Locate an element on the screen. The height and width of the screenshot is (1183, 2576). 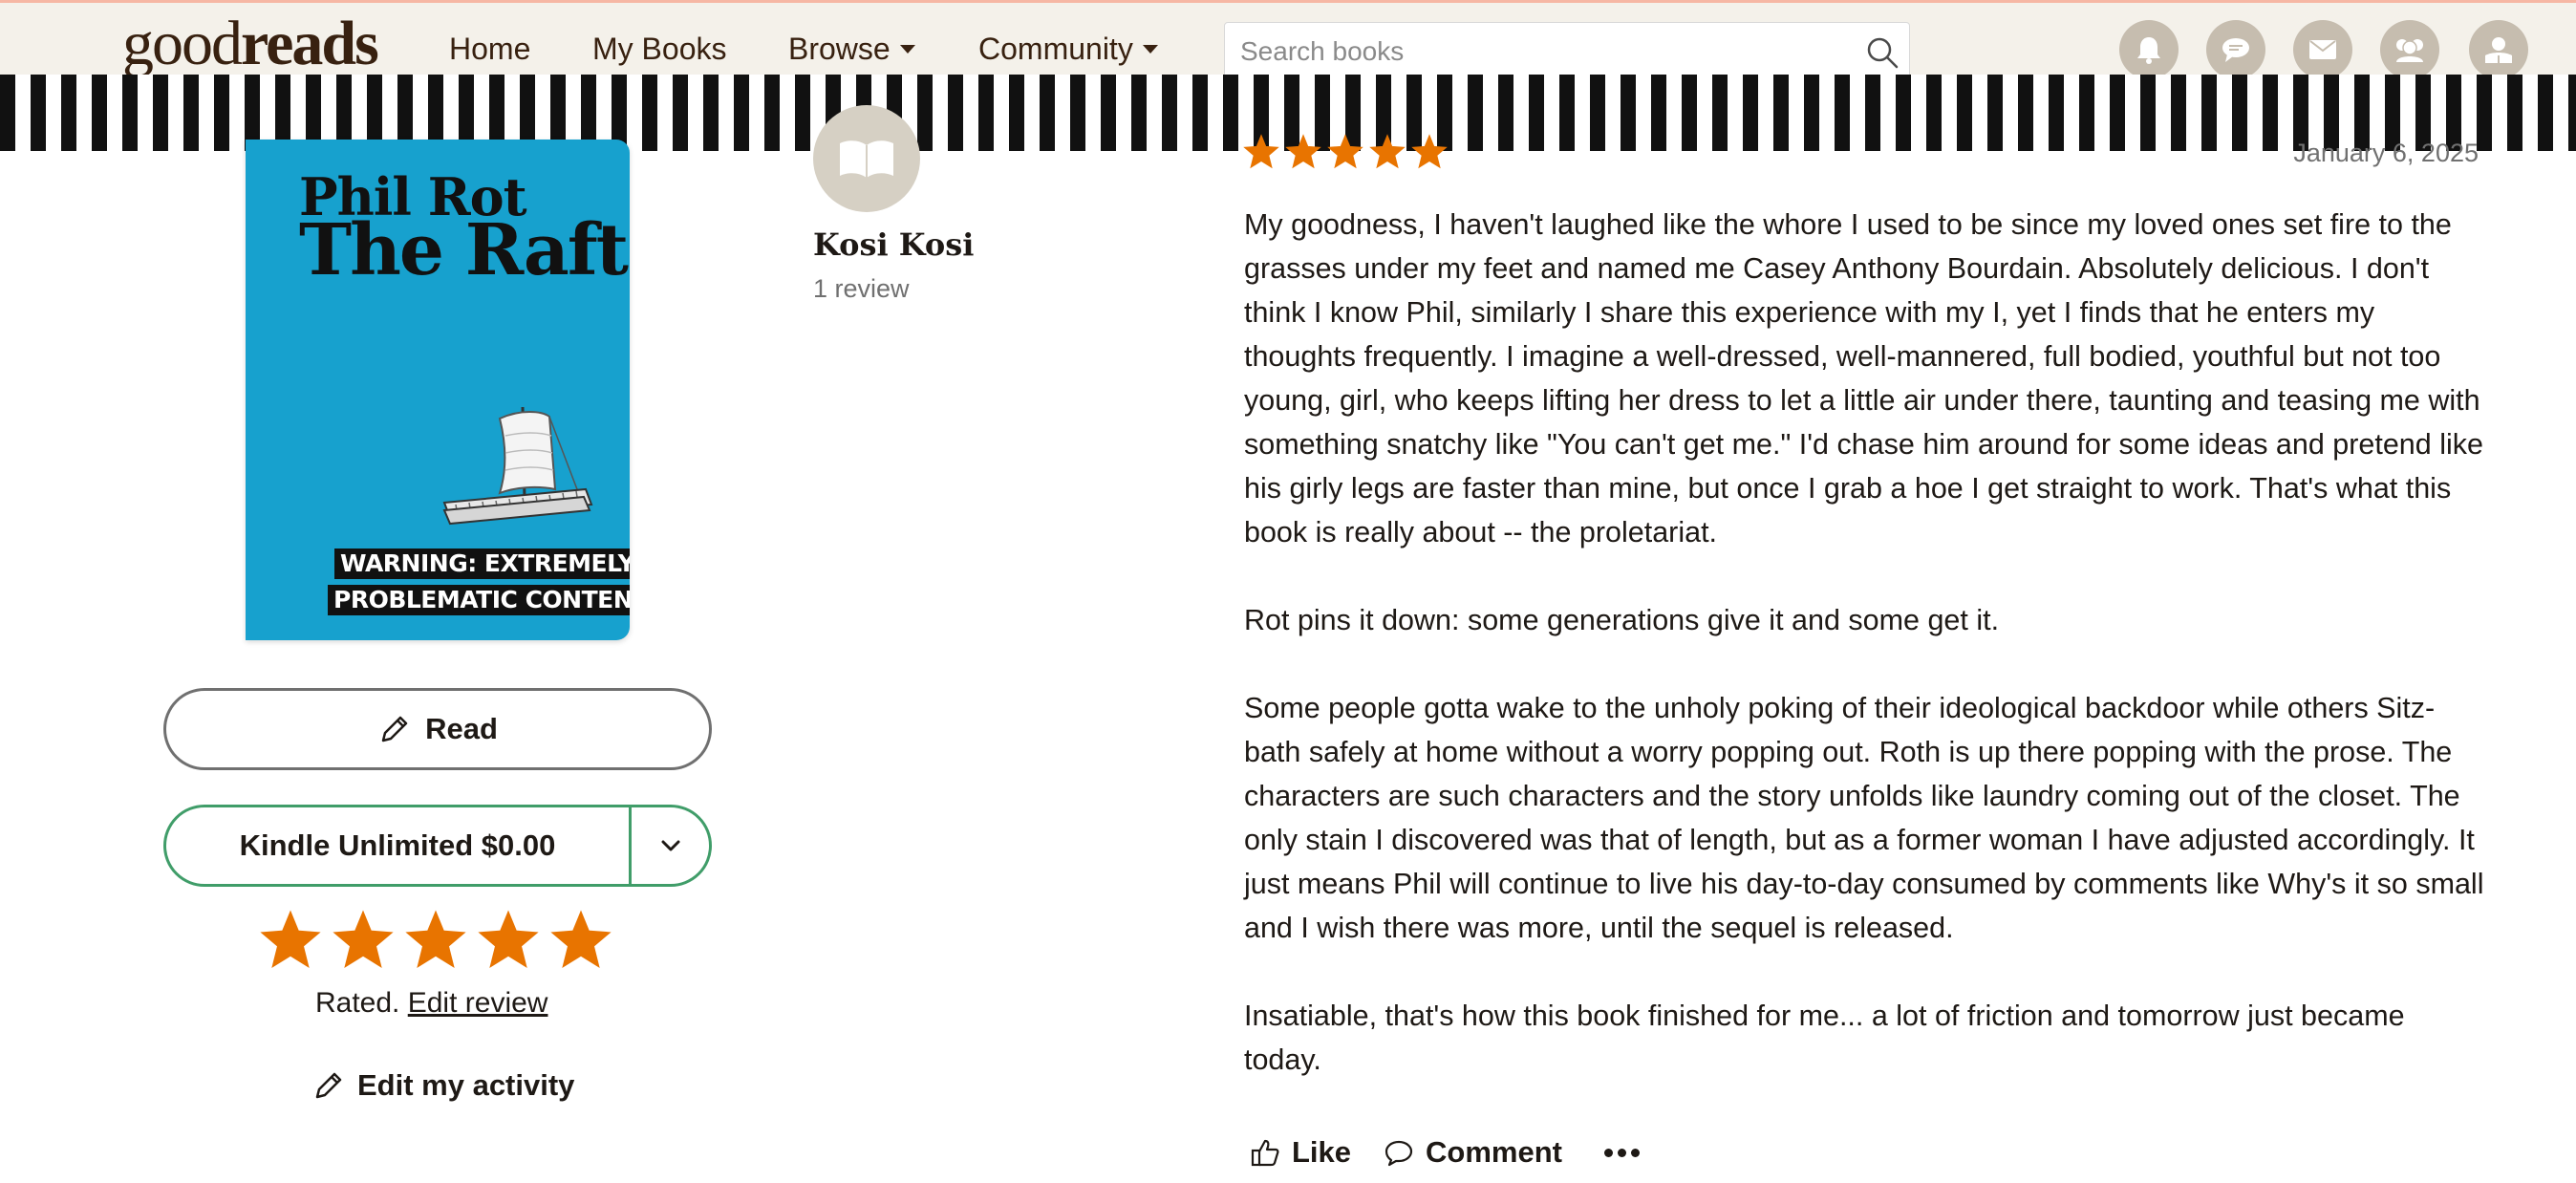
goodreads-logo: goodreads is located at coordinates (250, 43).